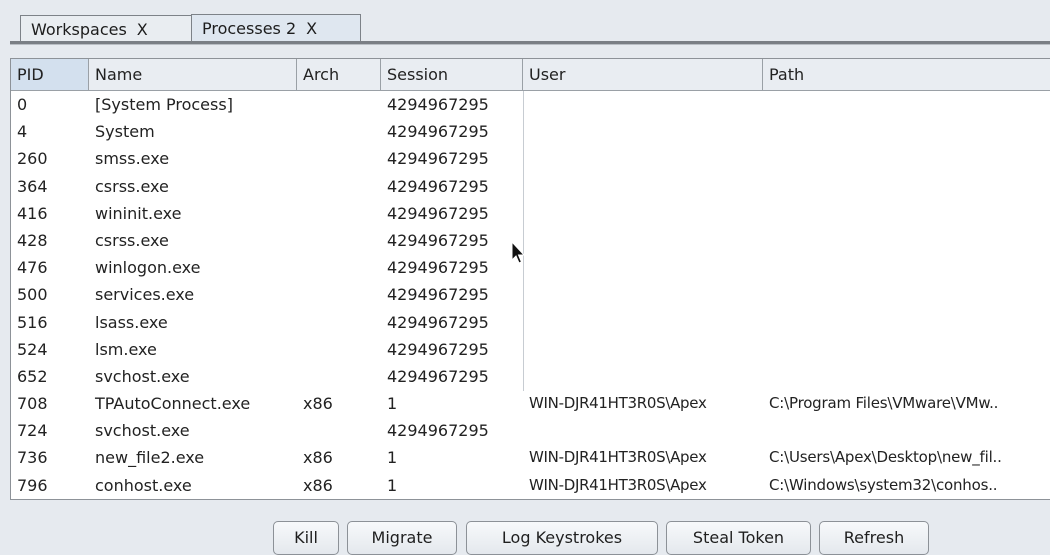 The image size is (1050, 555). I want to click on cell-pid: 724, so click(32, 431).